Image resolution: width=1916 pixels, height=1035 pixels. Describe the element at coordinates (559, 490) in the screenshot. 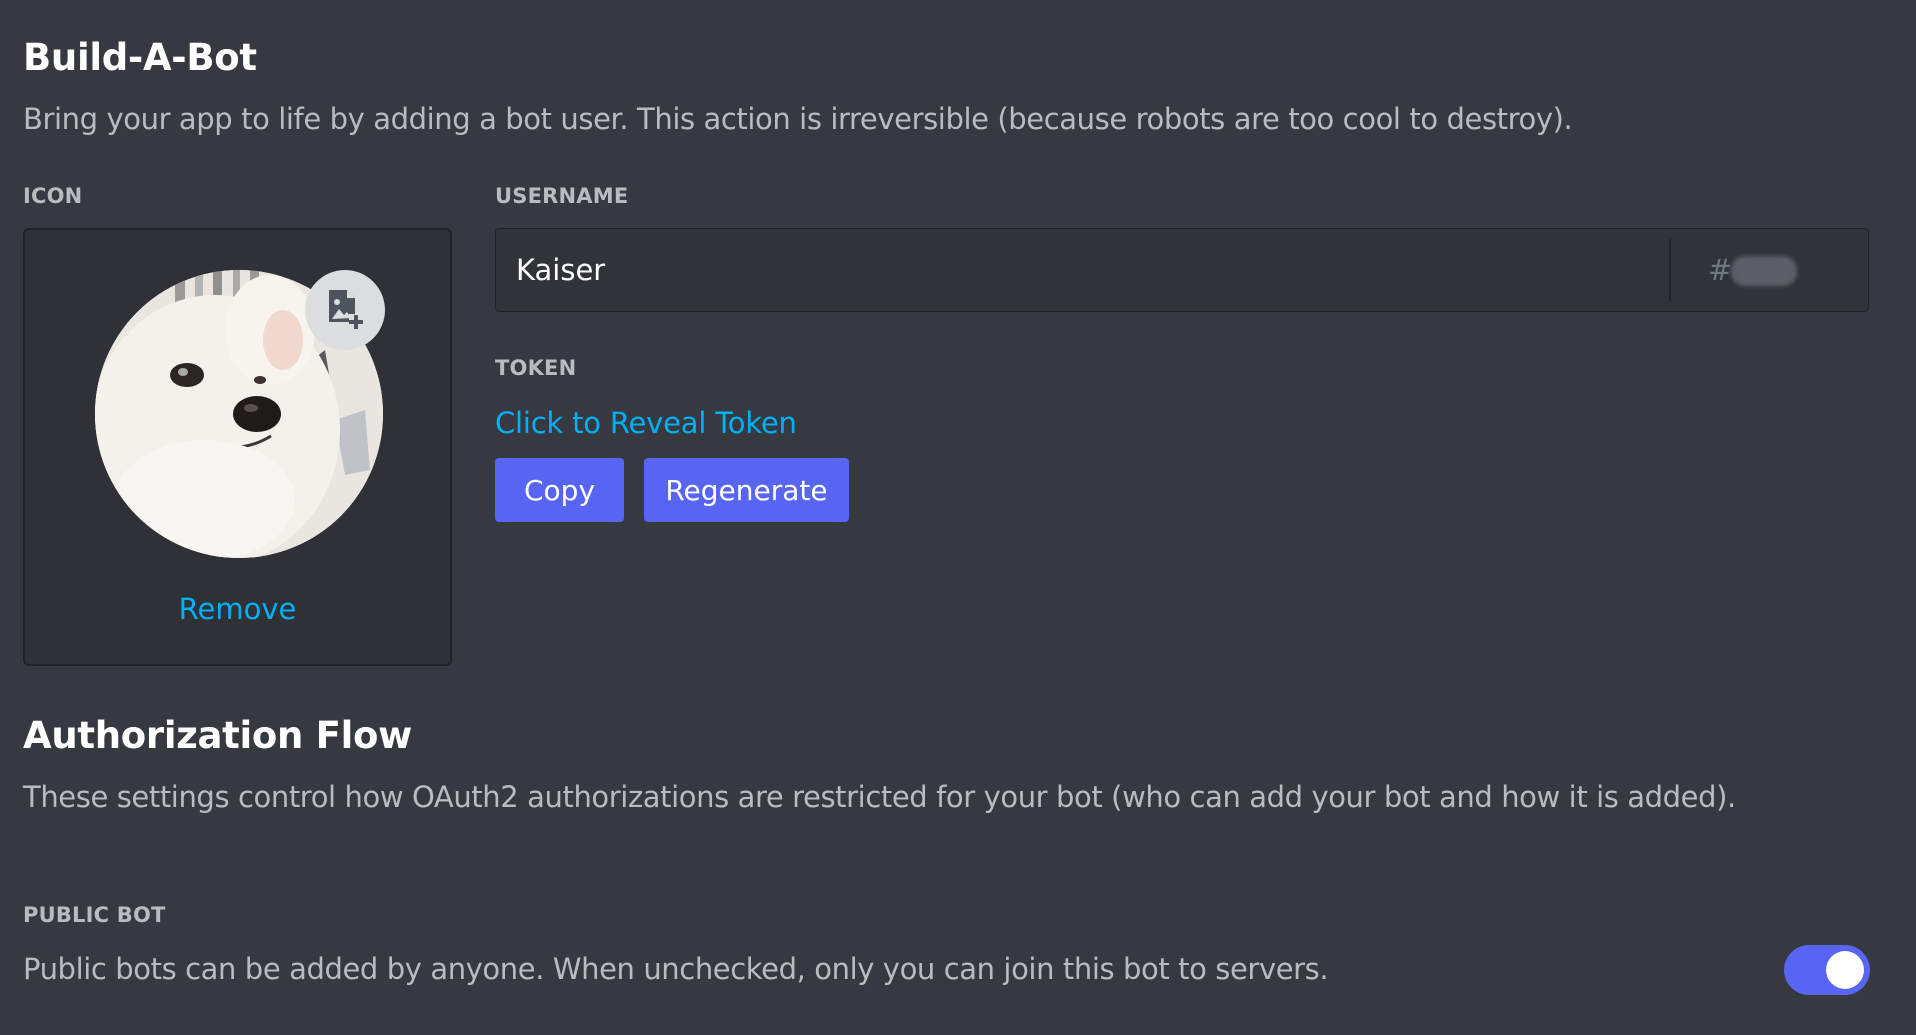

I see `copy-token-button: Copy` at that location.